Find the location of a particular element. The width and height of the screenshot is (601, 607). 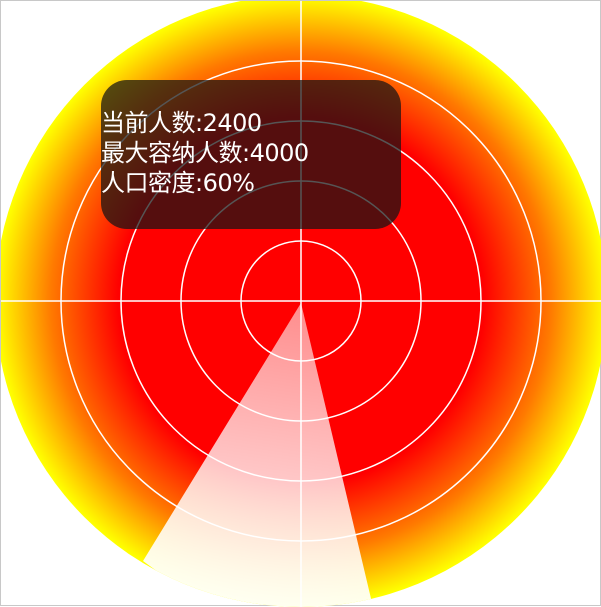

info-tooltip: 当前人数:2400 最大容纳人数:4000 人口密度:60% is located at coordinates (251, 154).